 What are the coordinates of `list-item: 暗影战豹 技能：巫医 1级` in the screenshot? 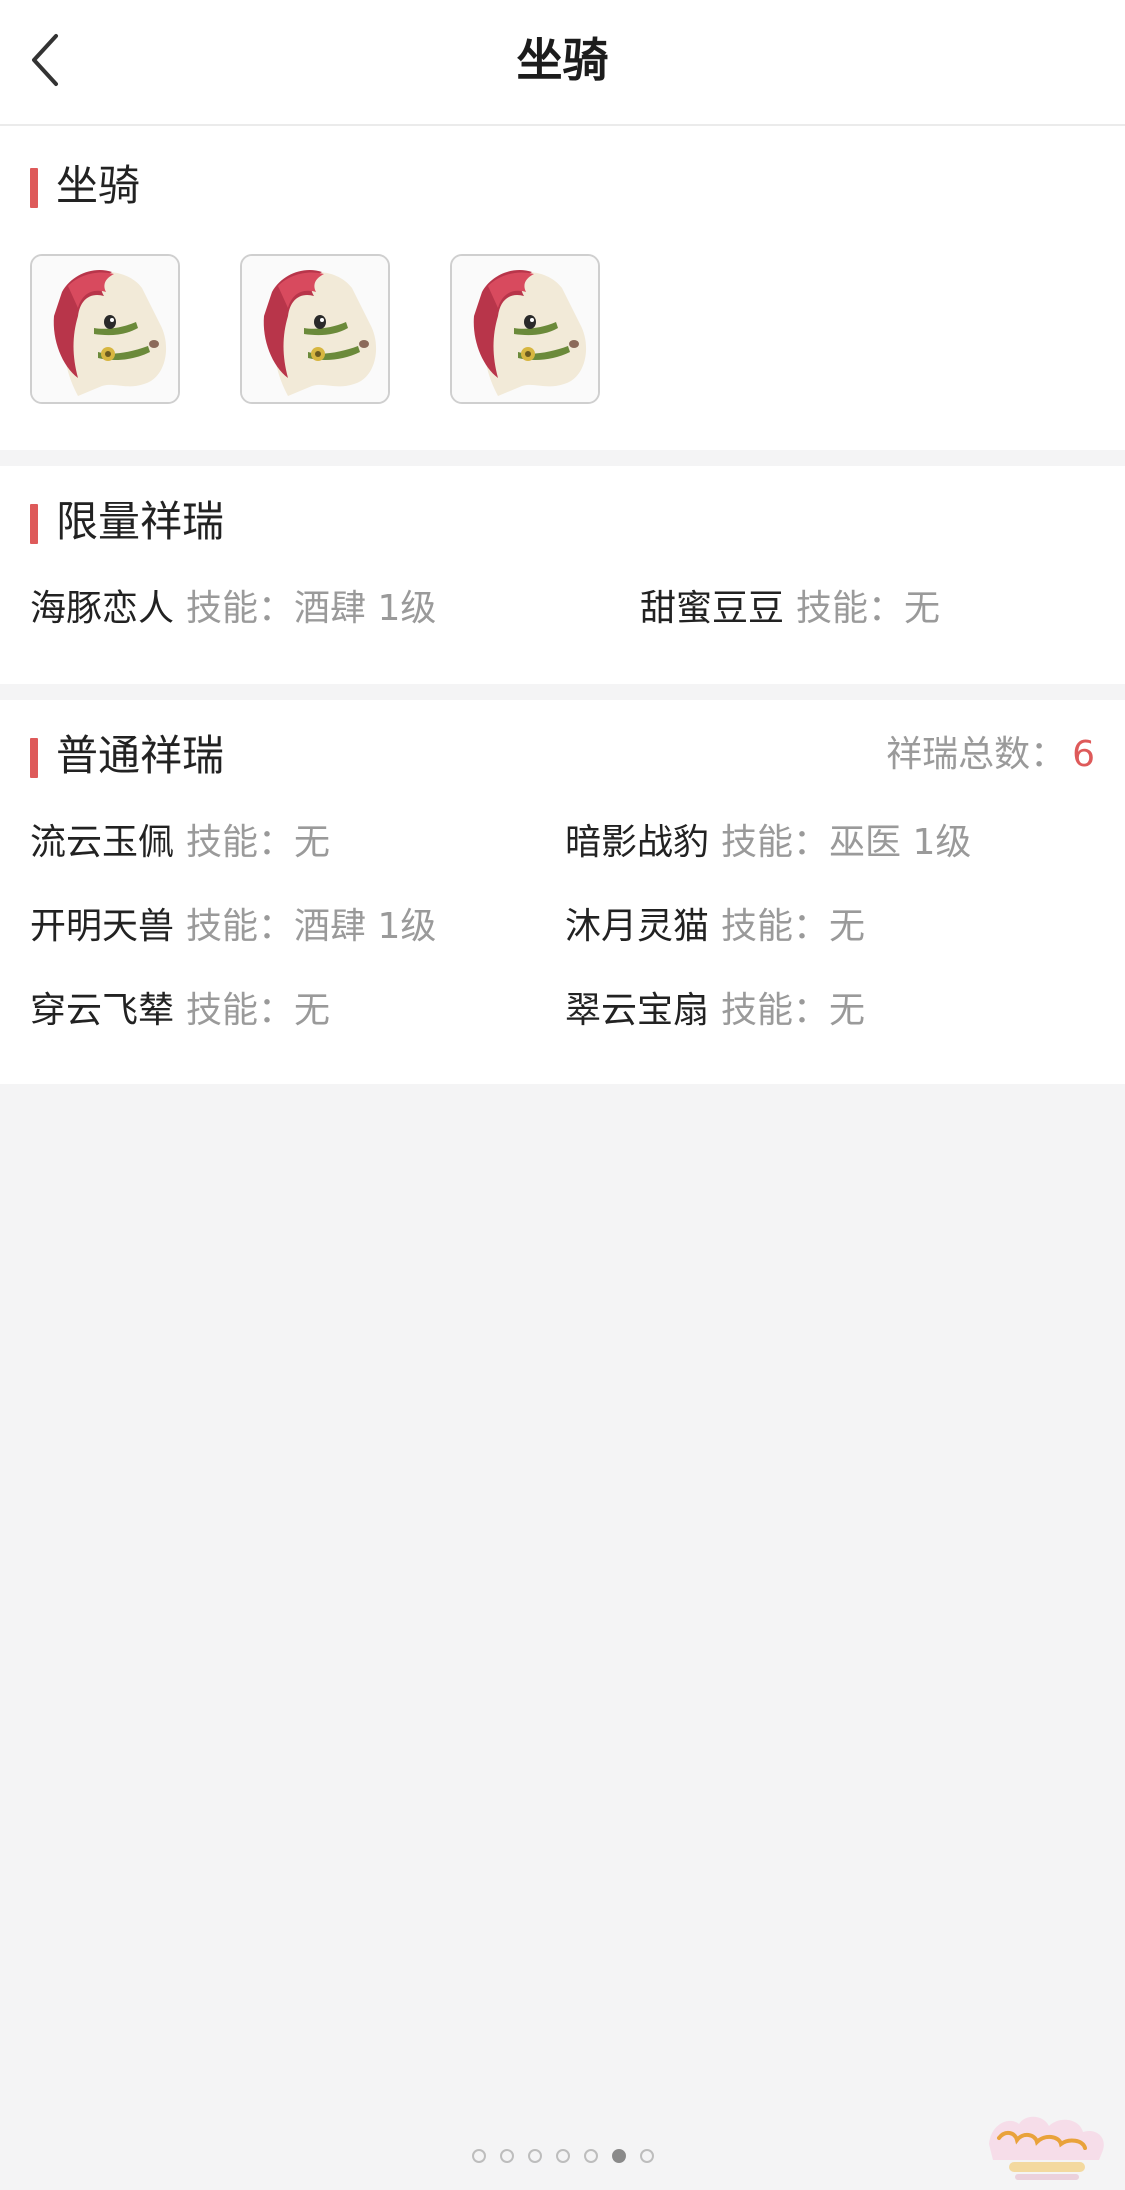 It's located at (768, 843).